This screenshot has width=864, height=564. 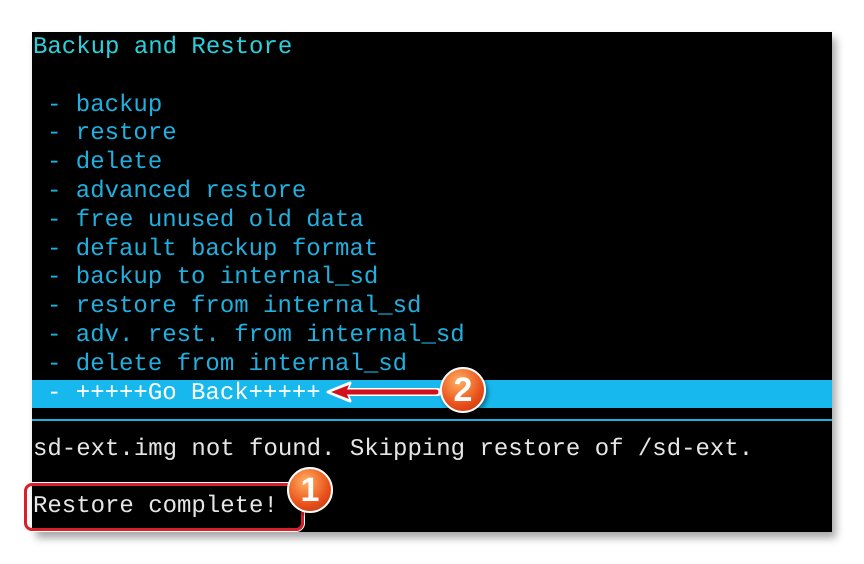 What do you see at coordinates (176, 191) in the screenshot?
I see `menu-item: - advanced restore` at bounding box center [176, 191].